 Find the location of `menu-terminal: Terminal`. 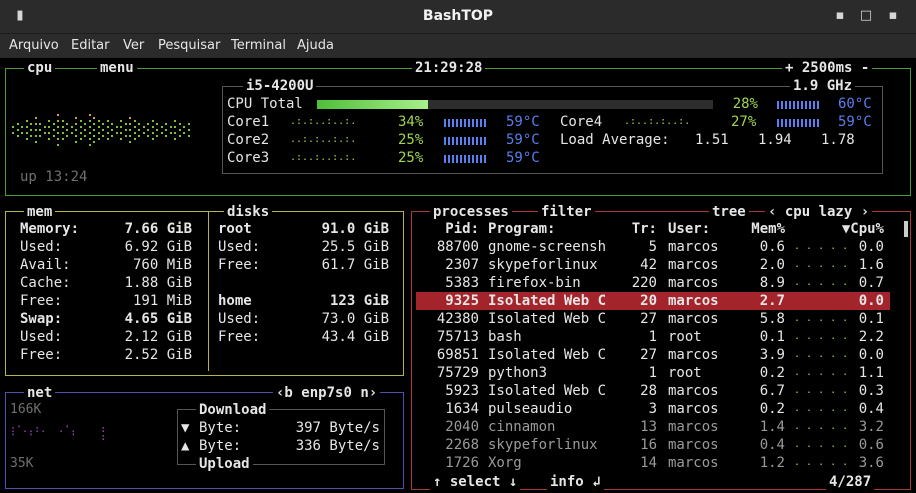

menu-terminal: Terminal is located at coordinates (258, 46).